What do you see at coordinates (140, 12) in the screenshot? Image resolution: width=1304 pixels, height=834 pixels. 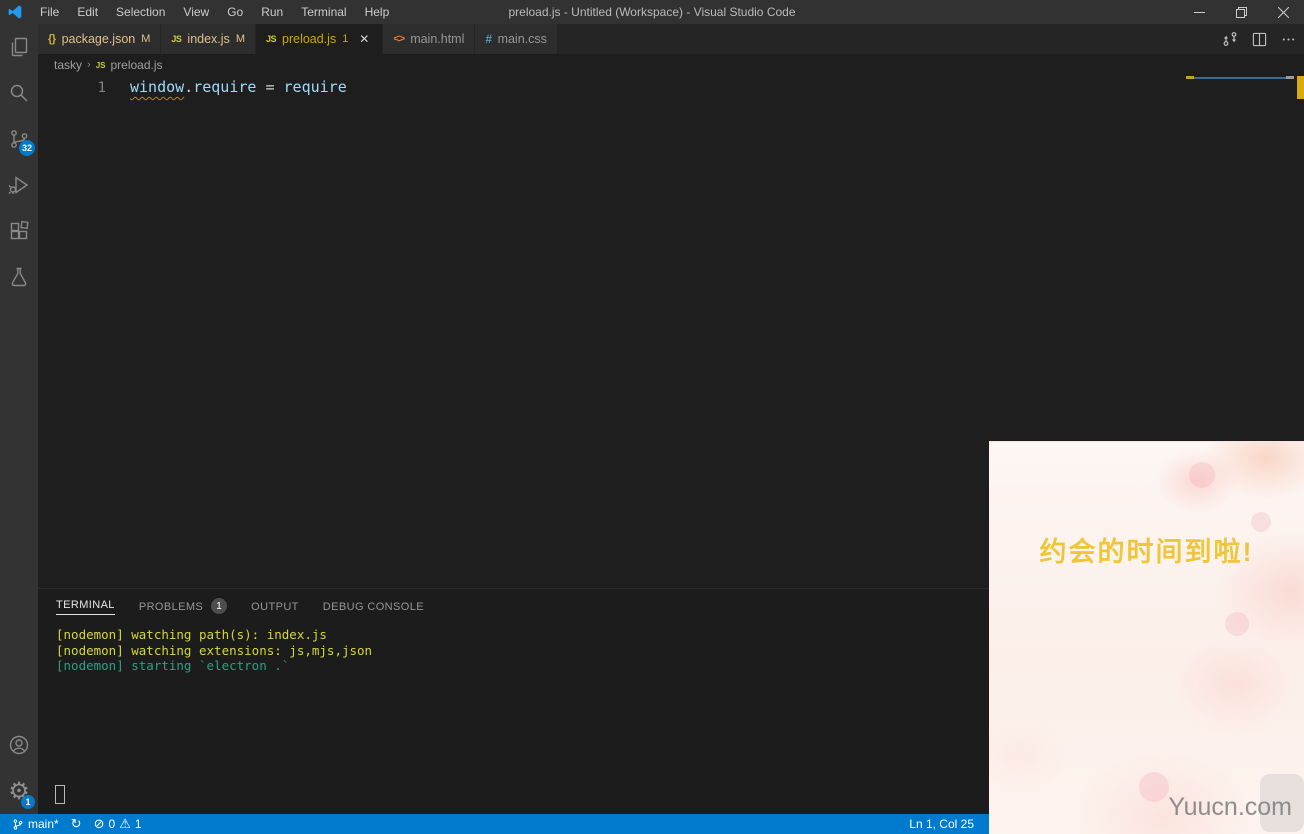 I see `menu-selection: Selection` at bounding box center [140, 12].